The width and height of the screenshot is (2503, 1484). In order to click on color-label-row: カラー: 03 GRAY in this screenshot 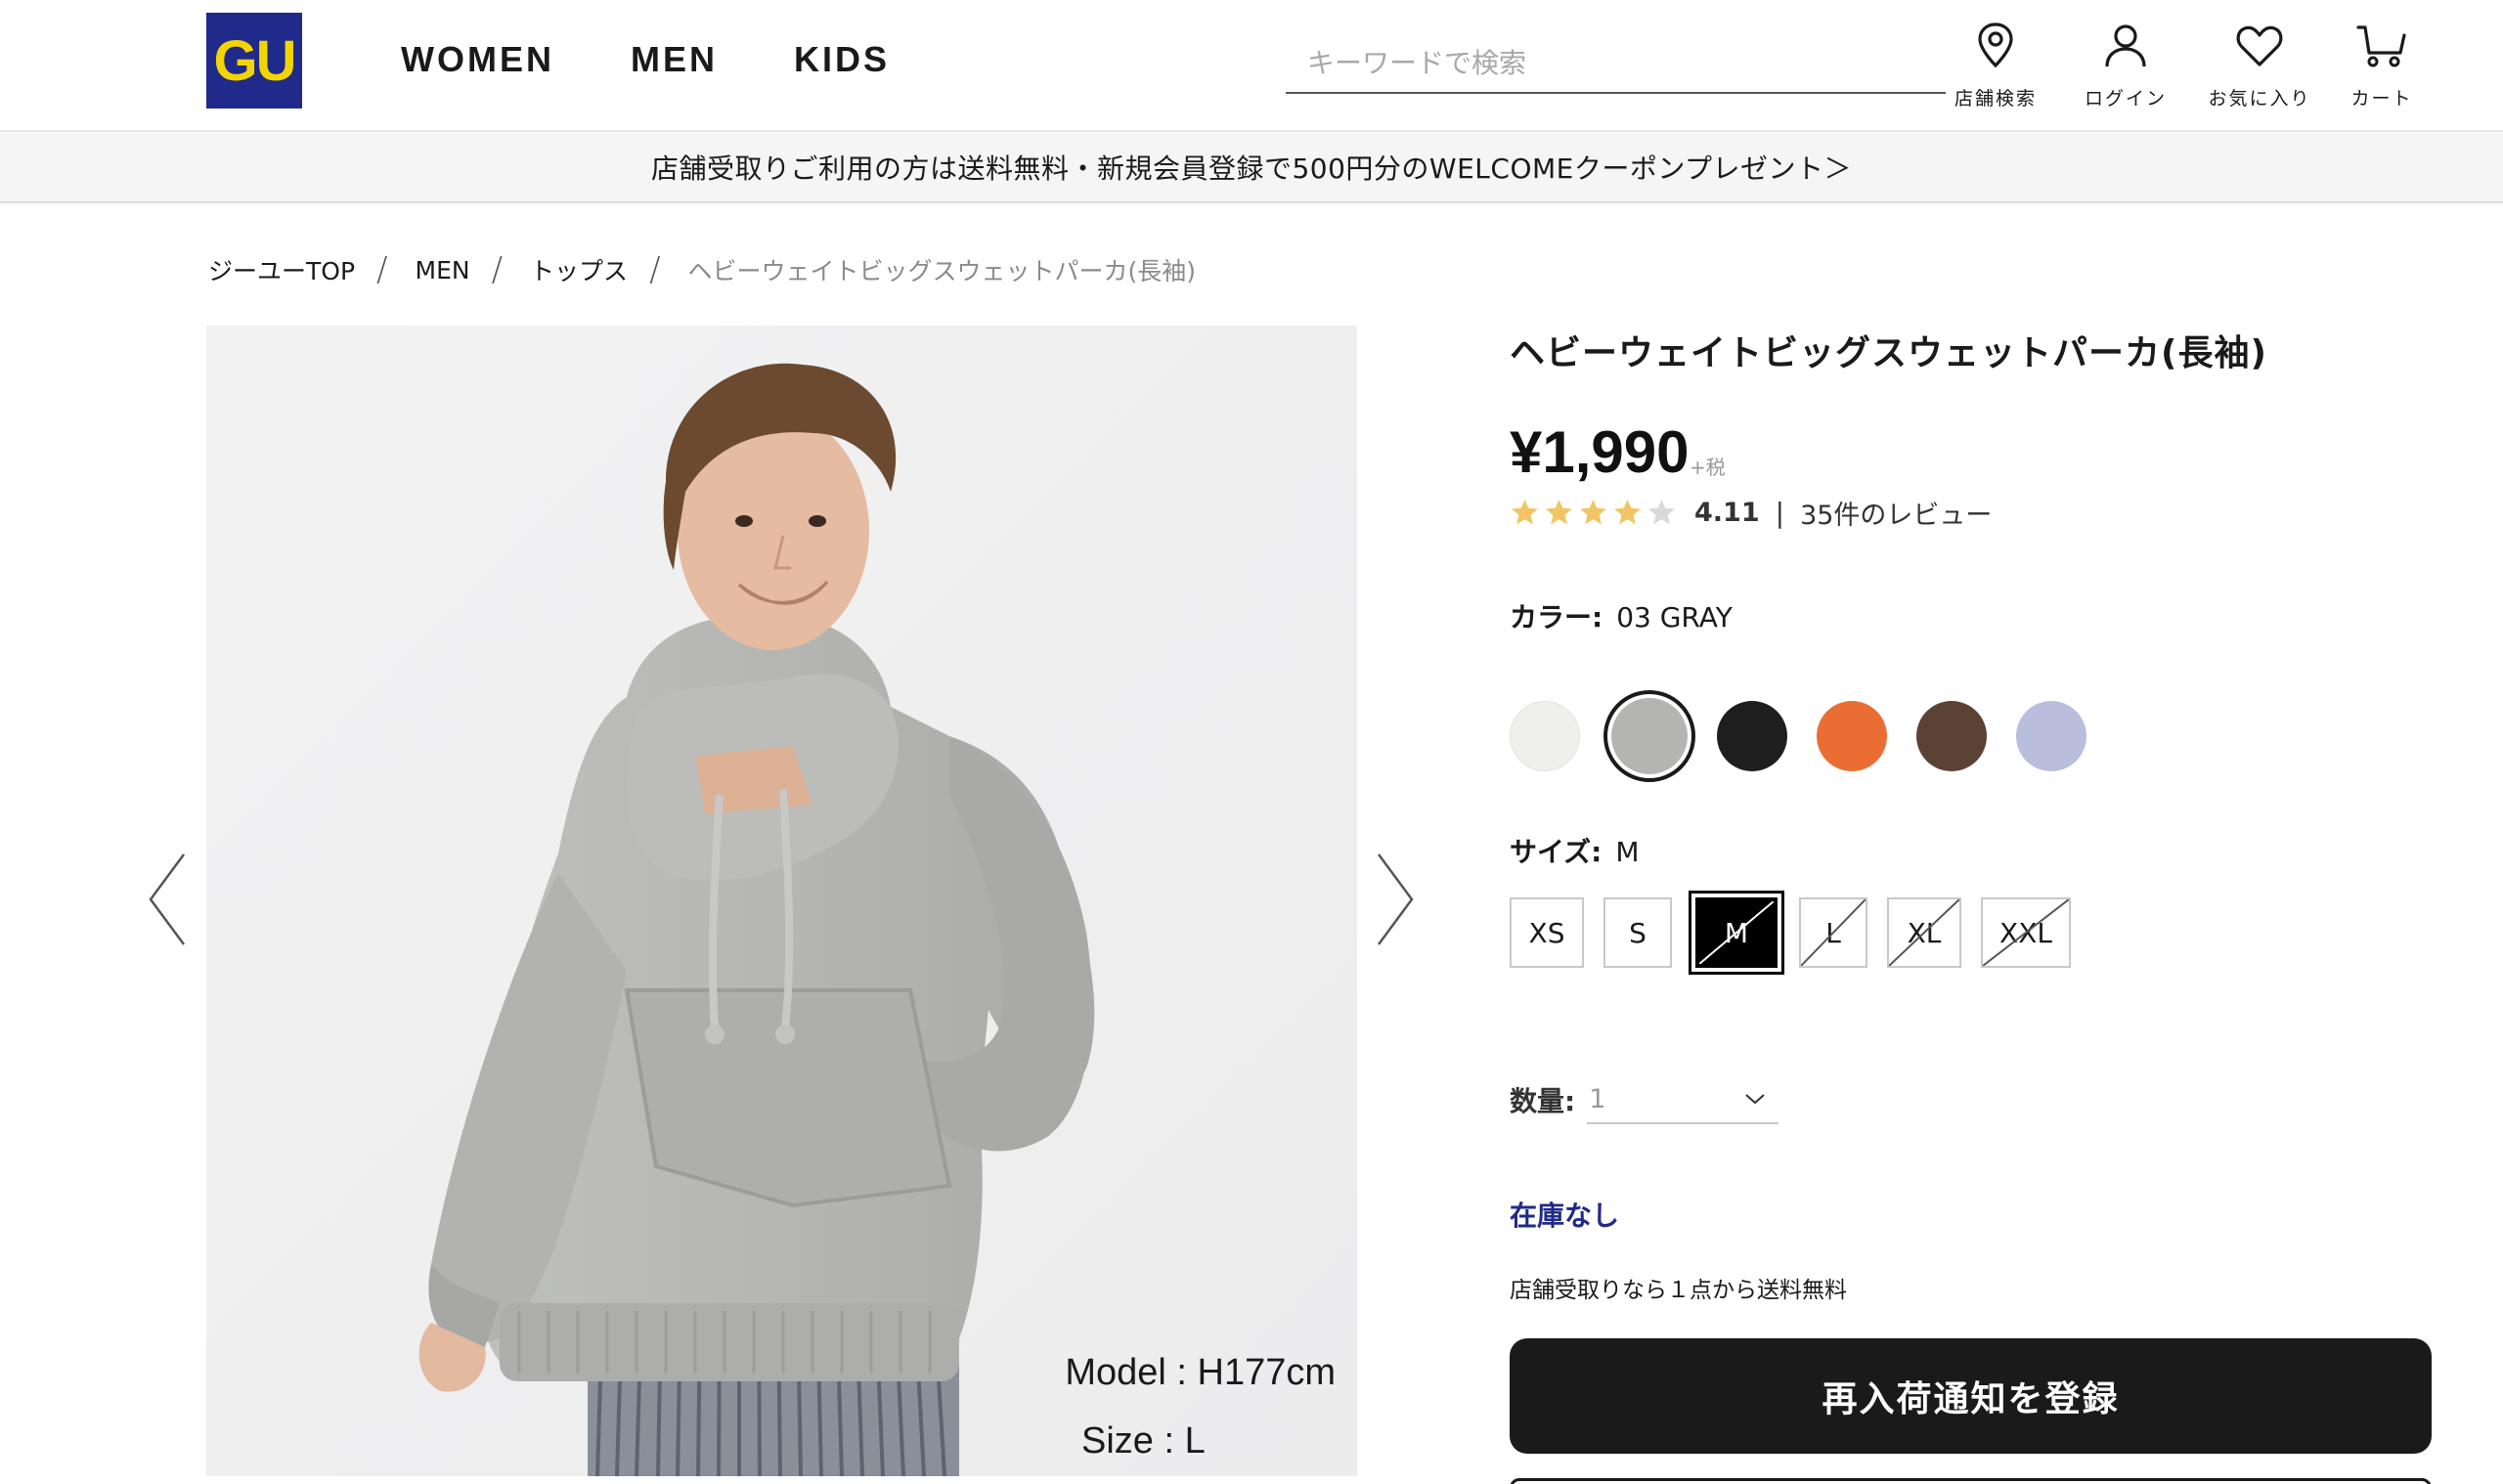, I will do `click(1621, 615)`.